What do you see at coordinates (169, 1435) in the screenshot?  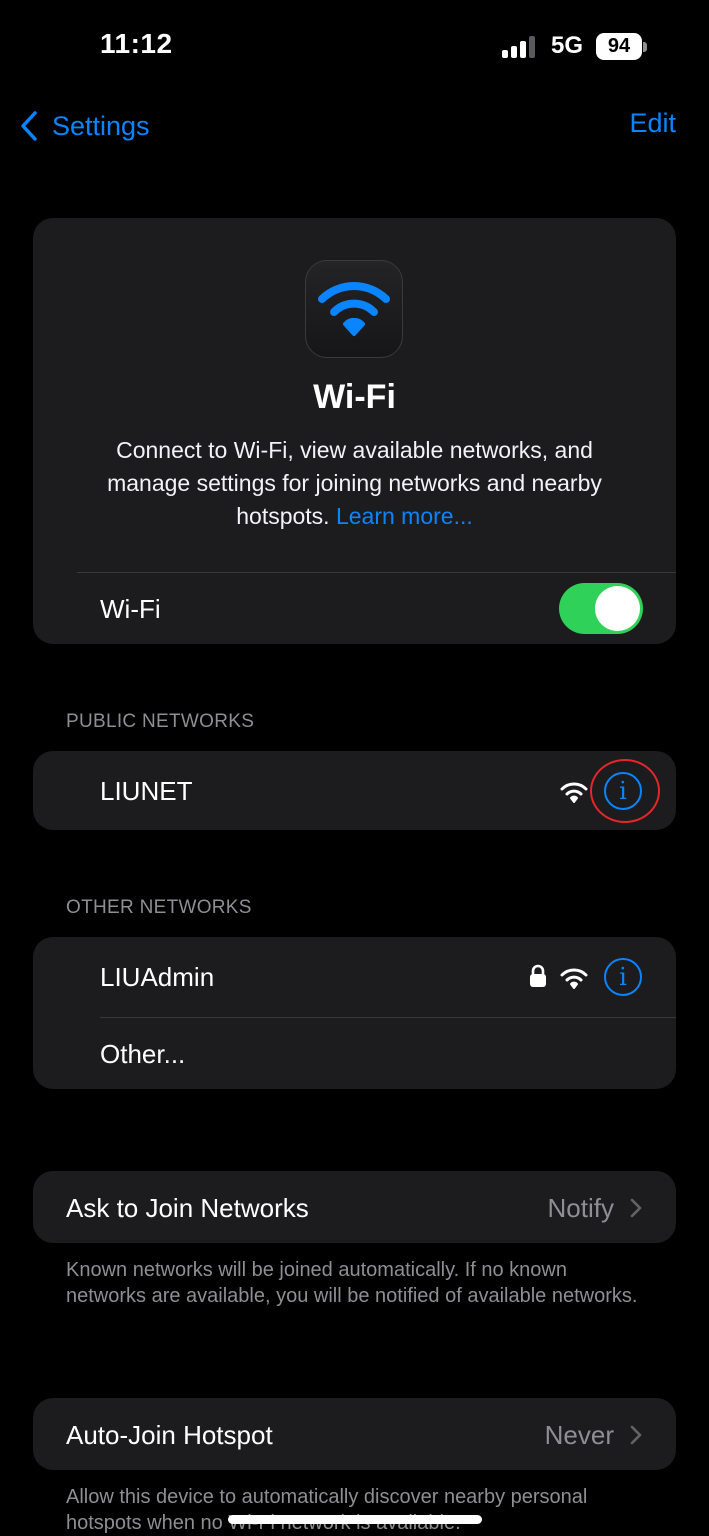 I see `auto-join-hotspot-label: Auto-Join Hotspot` at bounding box center [169, 1435].